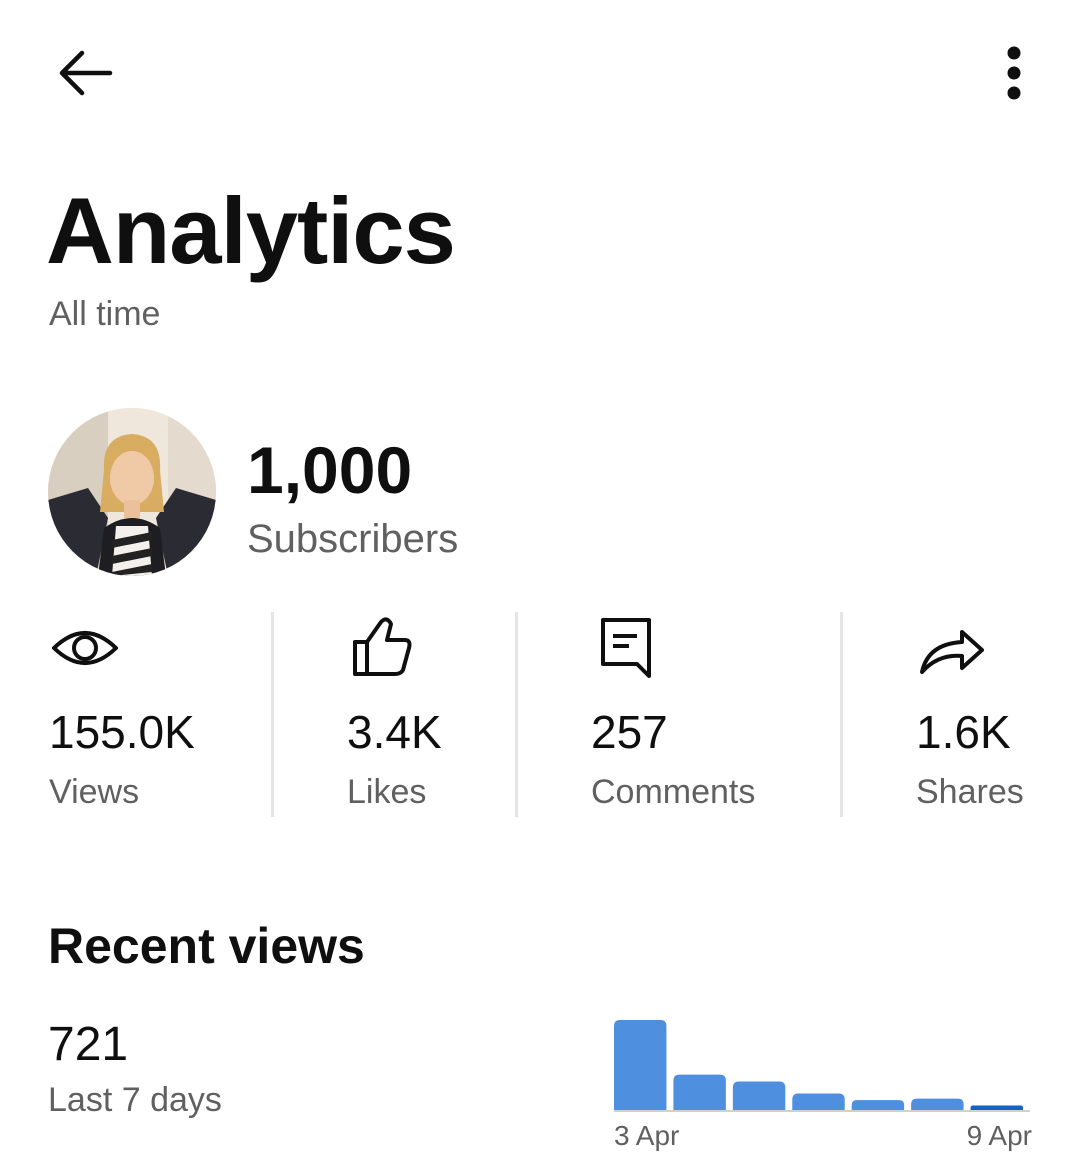 Image resolution: width=1080 pixels, height=1155 pixels. Describe the element at coordinates (646, 1135) in the screenshot. I see `chart-tick-label-start: 3 Apr` at that location.